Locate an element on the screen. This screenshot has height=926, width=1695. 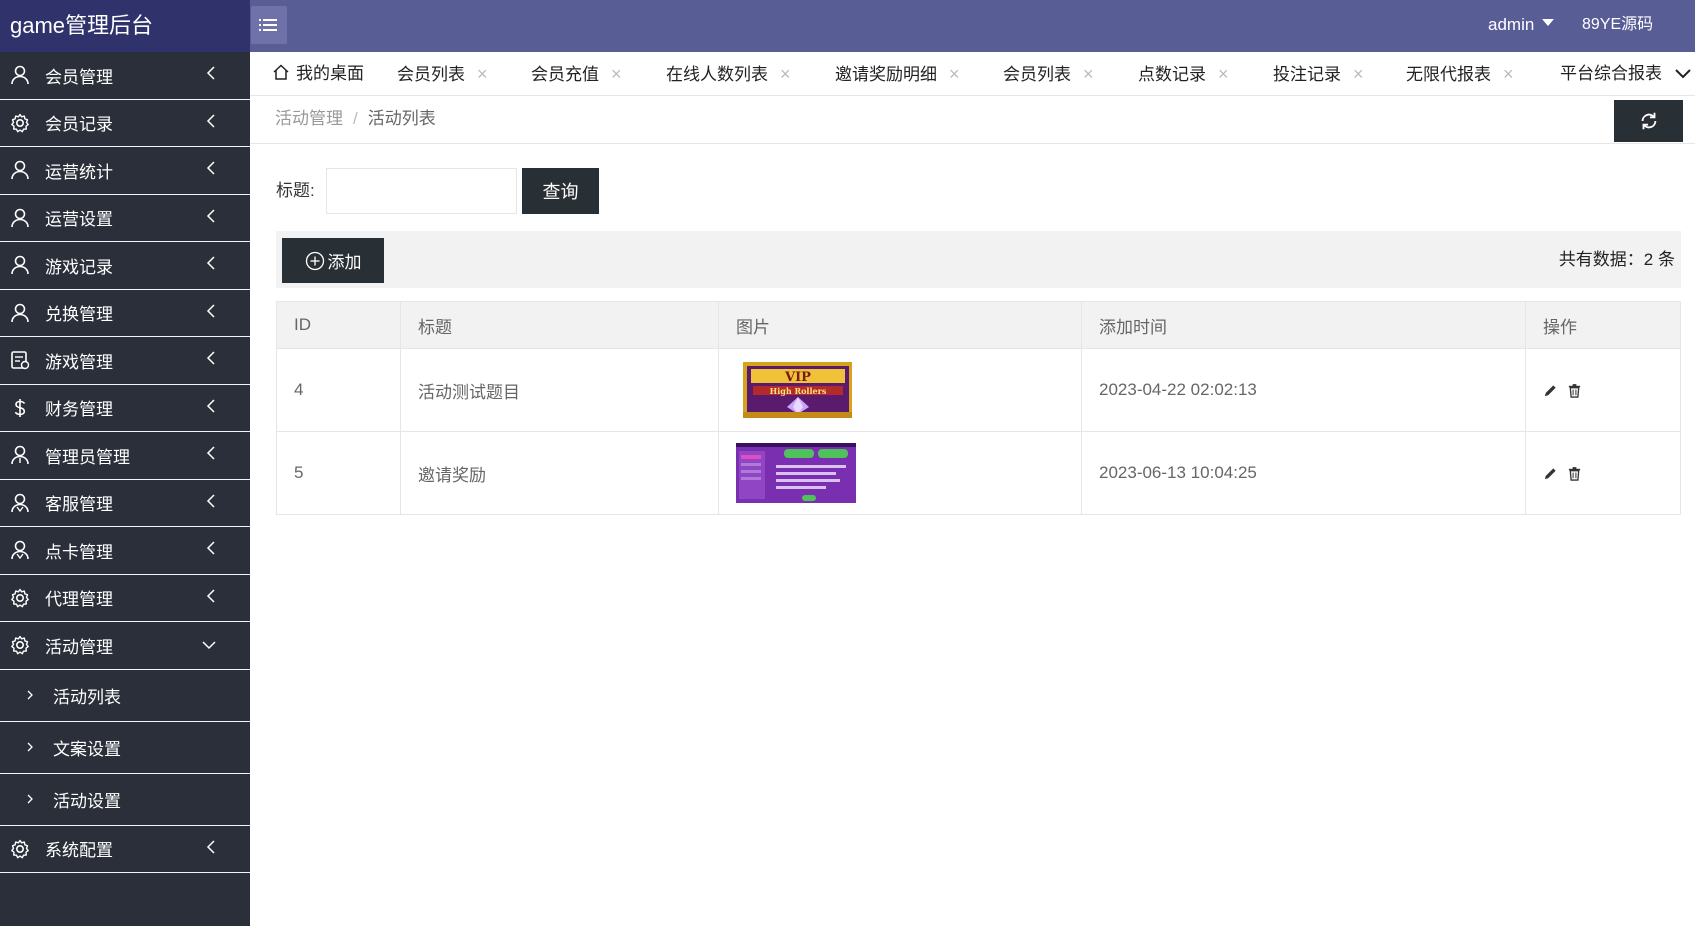
sidebar-item: 点卡管理 is located at coordinates (125, 551).